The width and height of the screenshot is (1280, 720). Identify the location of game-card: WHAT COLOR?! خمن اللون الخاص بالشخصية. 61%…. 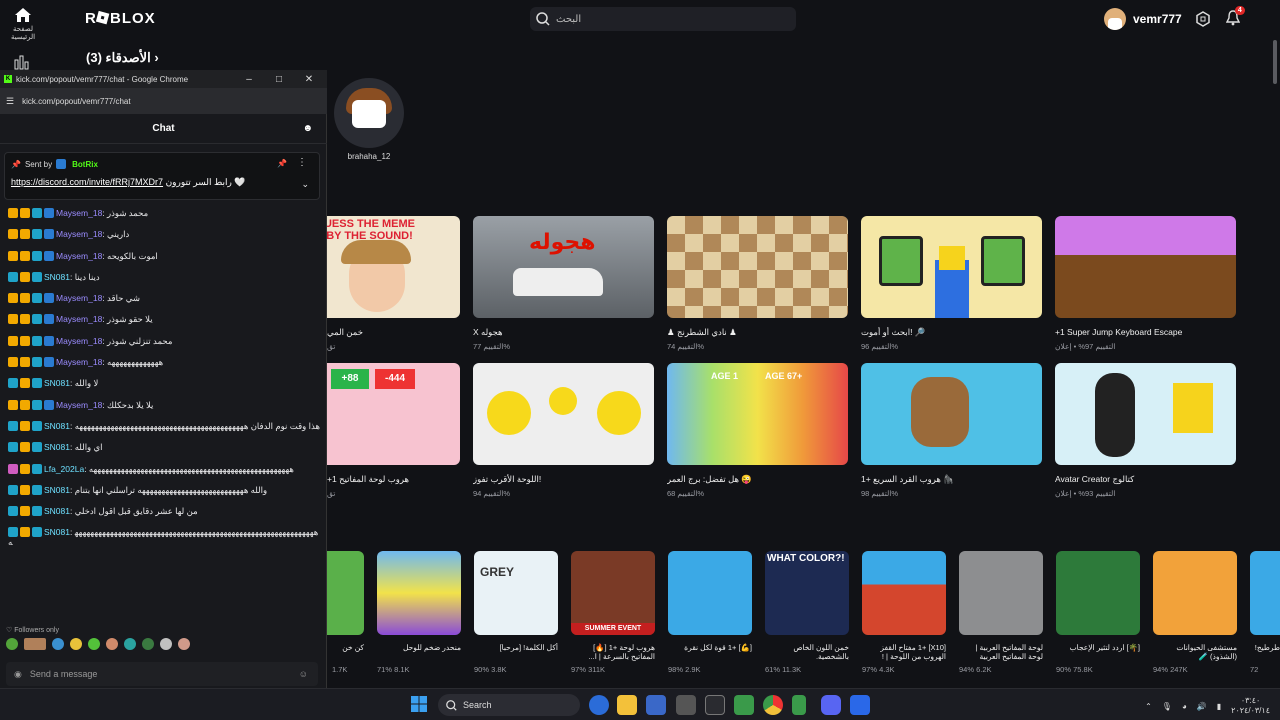
(807, 612).